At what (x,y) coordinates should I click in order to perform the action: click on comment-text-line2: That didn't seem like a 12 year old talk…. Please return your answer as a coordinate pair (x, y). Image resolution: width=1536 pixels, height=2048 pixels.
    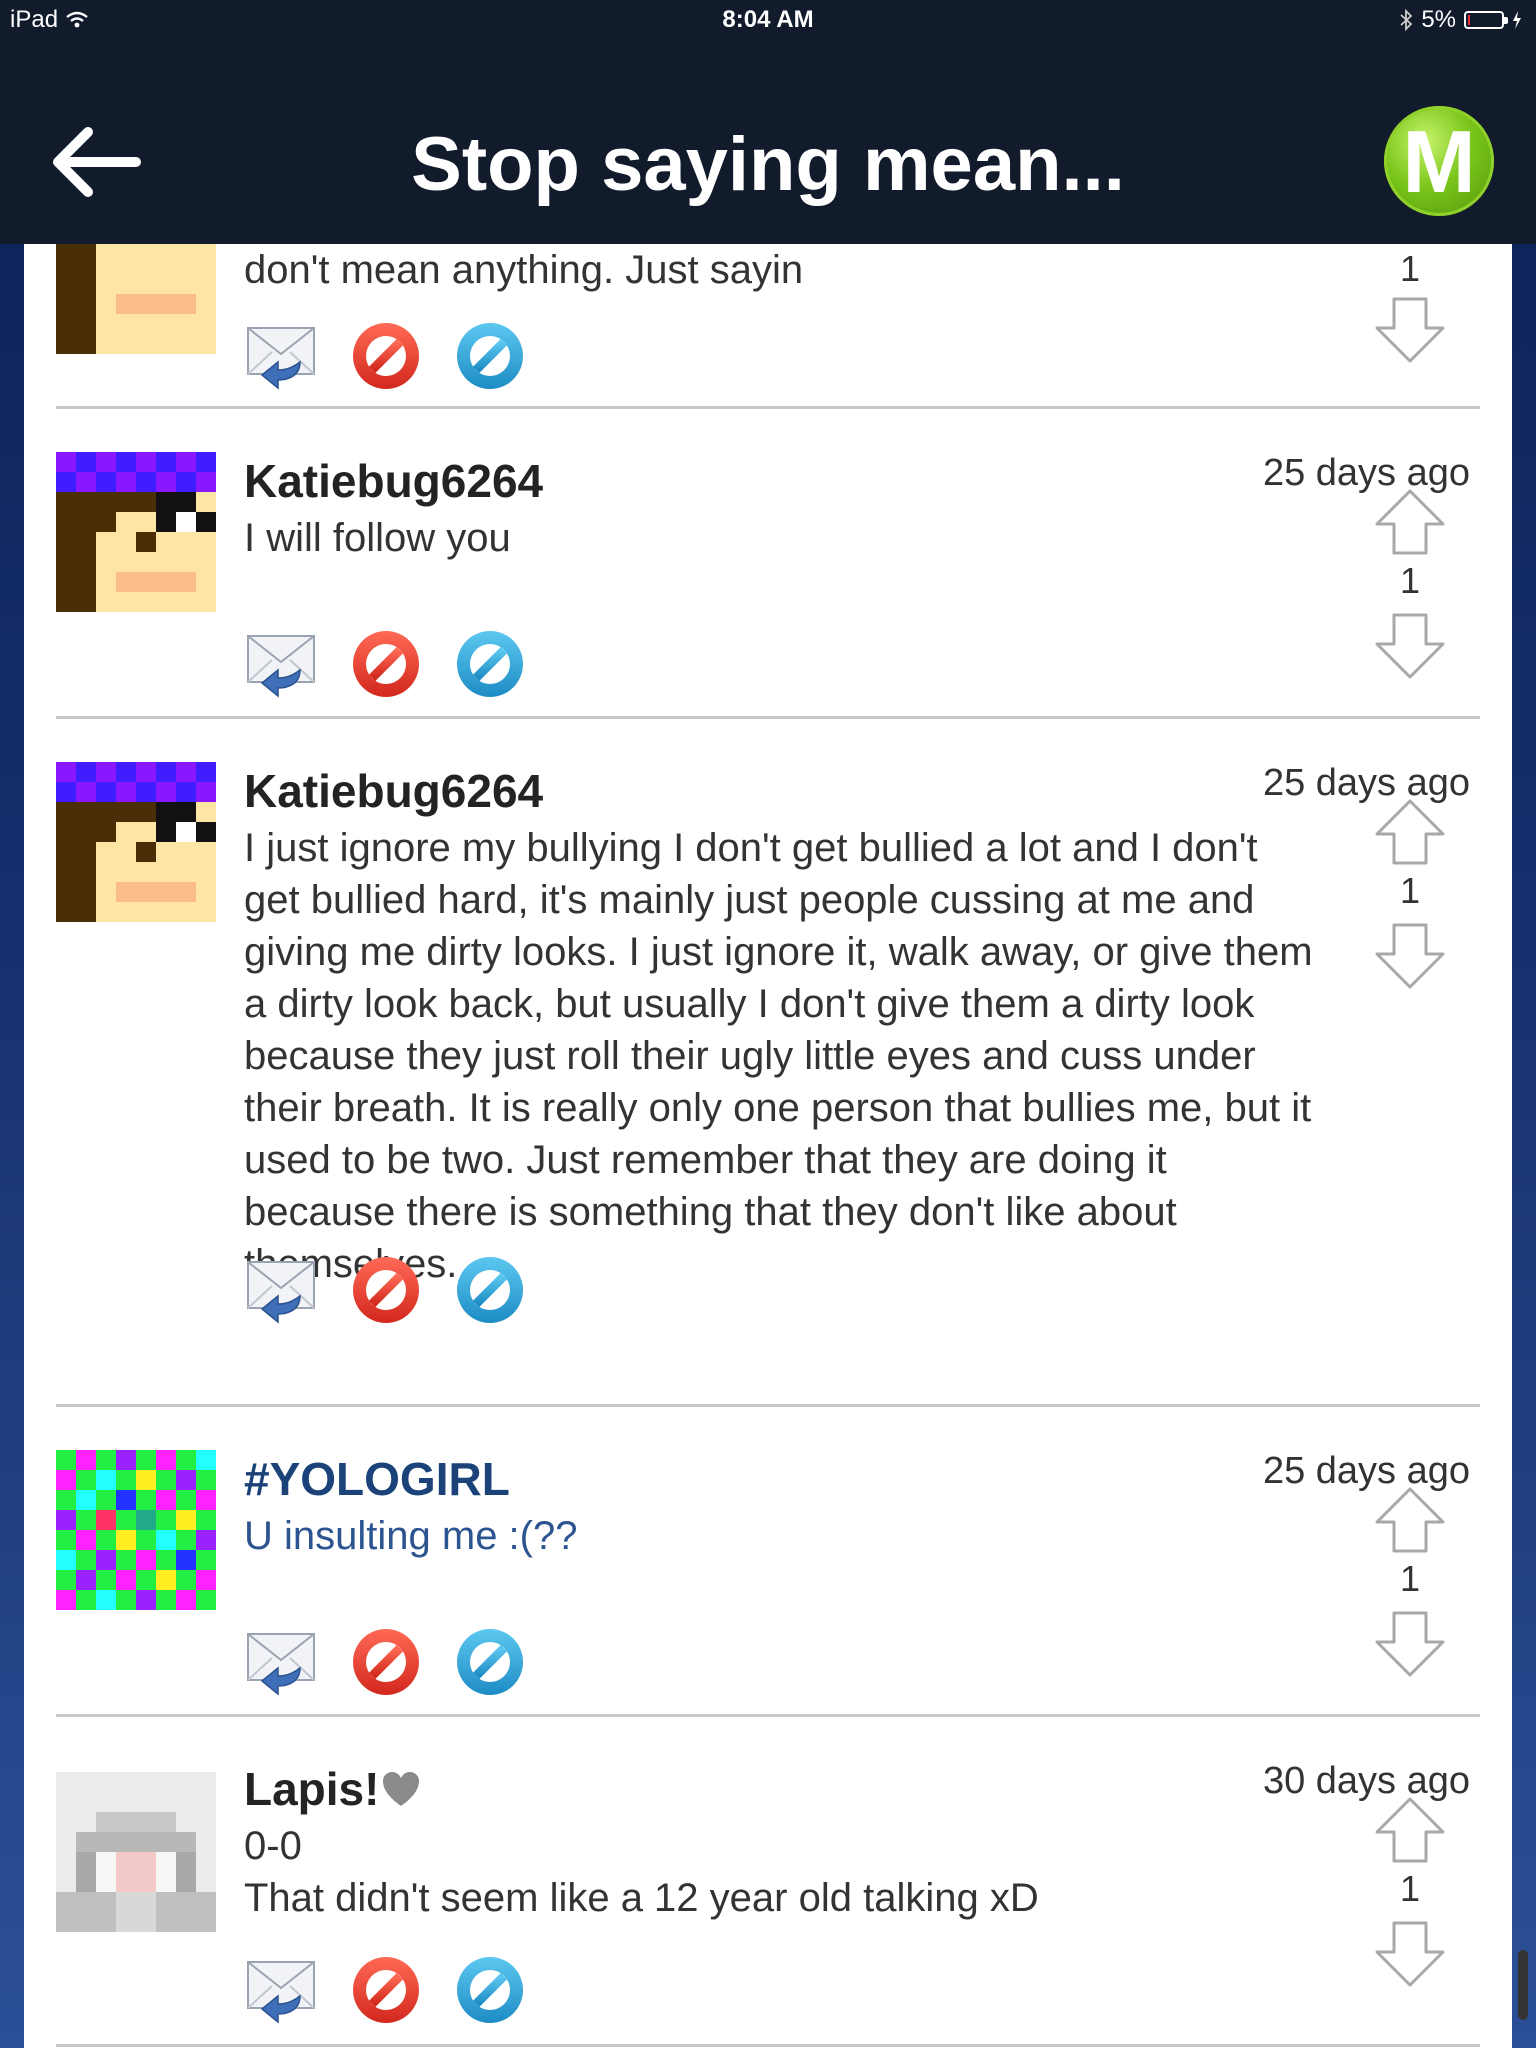
    Looking at the image, I should click on (641, 1898).